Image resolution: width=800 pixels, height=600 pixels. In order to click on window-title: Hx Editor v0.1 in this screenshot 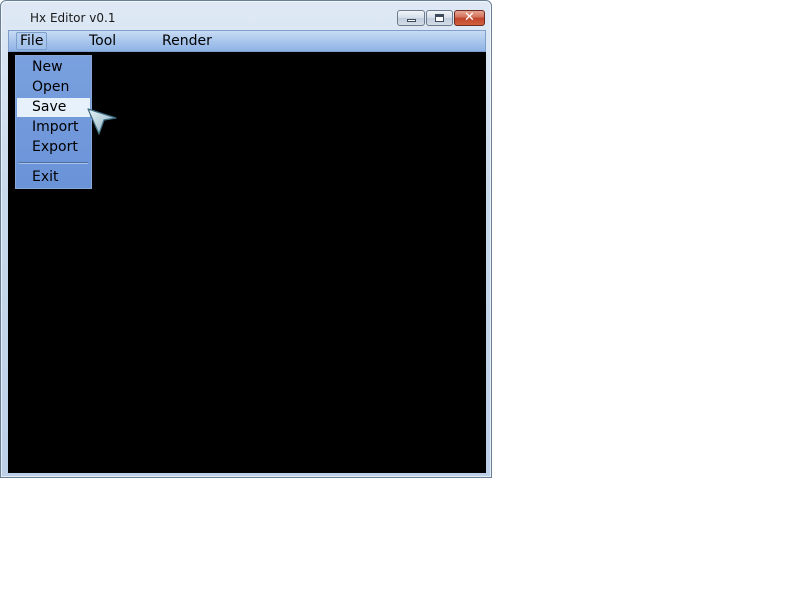, I will do `click(73, 18)`.